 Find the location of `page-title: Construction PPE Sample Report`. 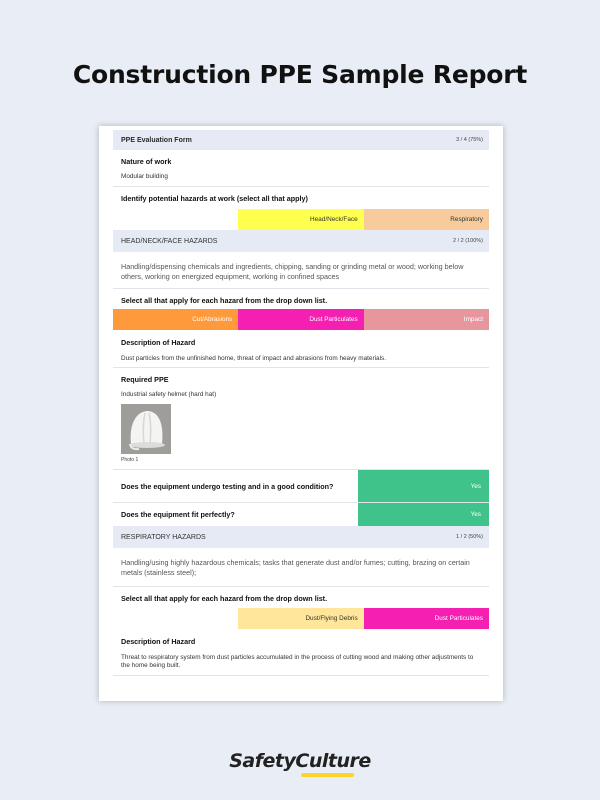

page-title: Construction PPE Sample Report is located at coordinates (300, 74).